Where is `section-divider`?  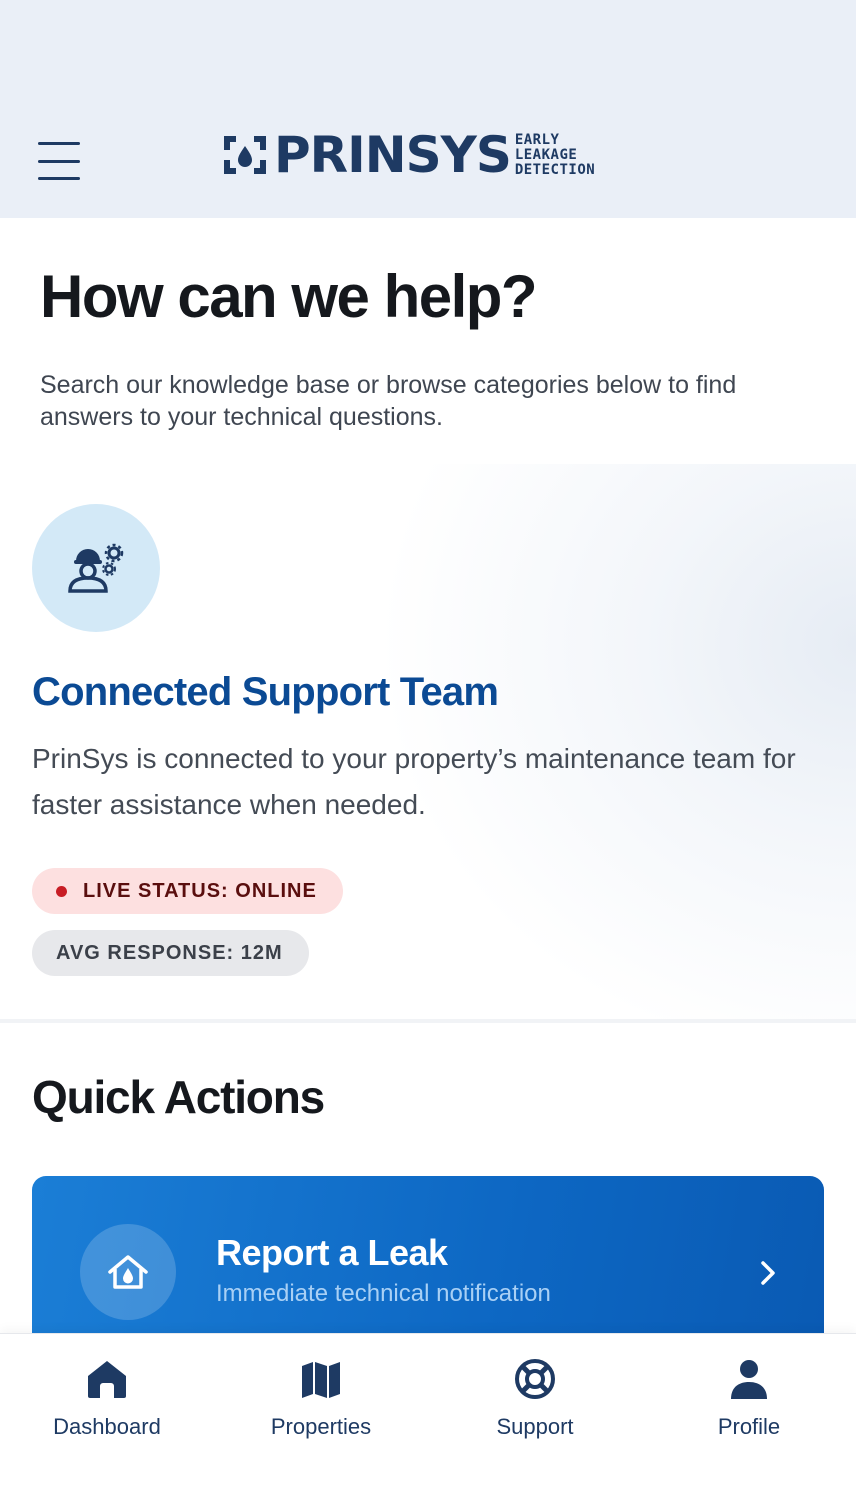 section-divider is located at coordinates (428, 1021).